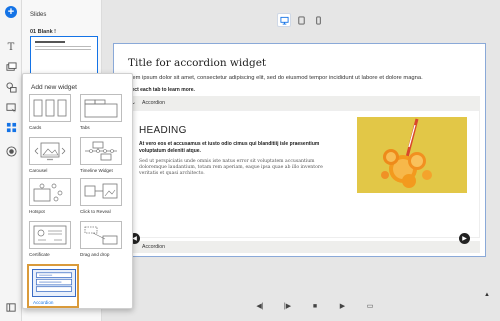 The height and width of the screenshot is (321, 500). I want to click on slides-icon, so click(10, 307).